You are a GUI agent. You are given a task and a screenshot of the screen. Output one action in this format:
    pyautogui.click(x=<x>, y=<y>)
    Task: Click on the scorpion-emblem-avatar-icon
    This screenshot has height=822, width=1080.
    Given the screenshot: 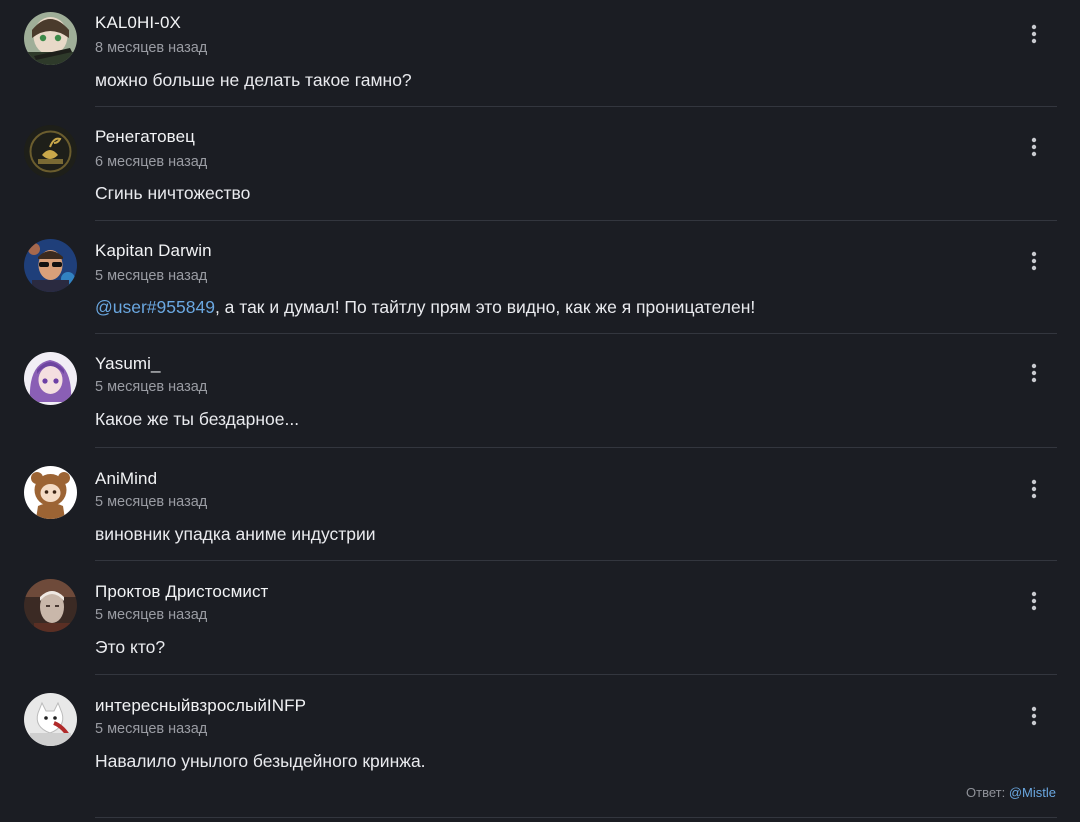 What is the action you would take?
    pyautogui.click(x=50, y=151)
    